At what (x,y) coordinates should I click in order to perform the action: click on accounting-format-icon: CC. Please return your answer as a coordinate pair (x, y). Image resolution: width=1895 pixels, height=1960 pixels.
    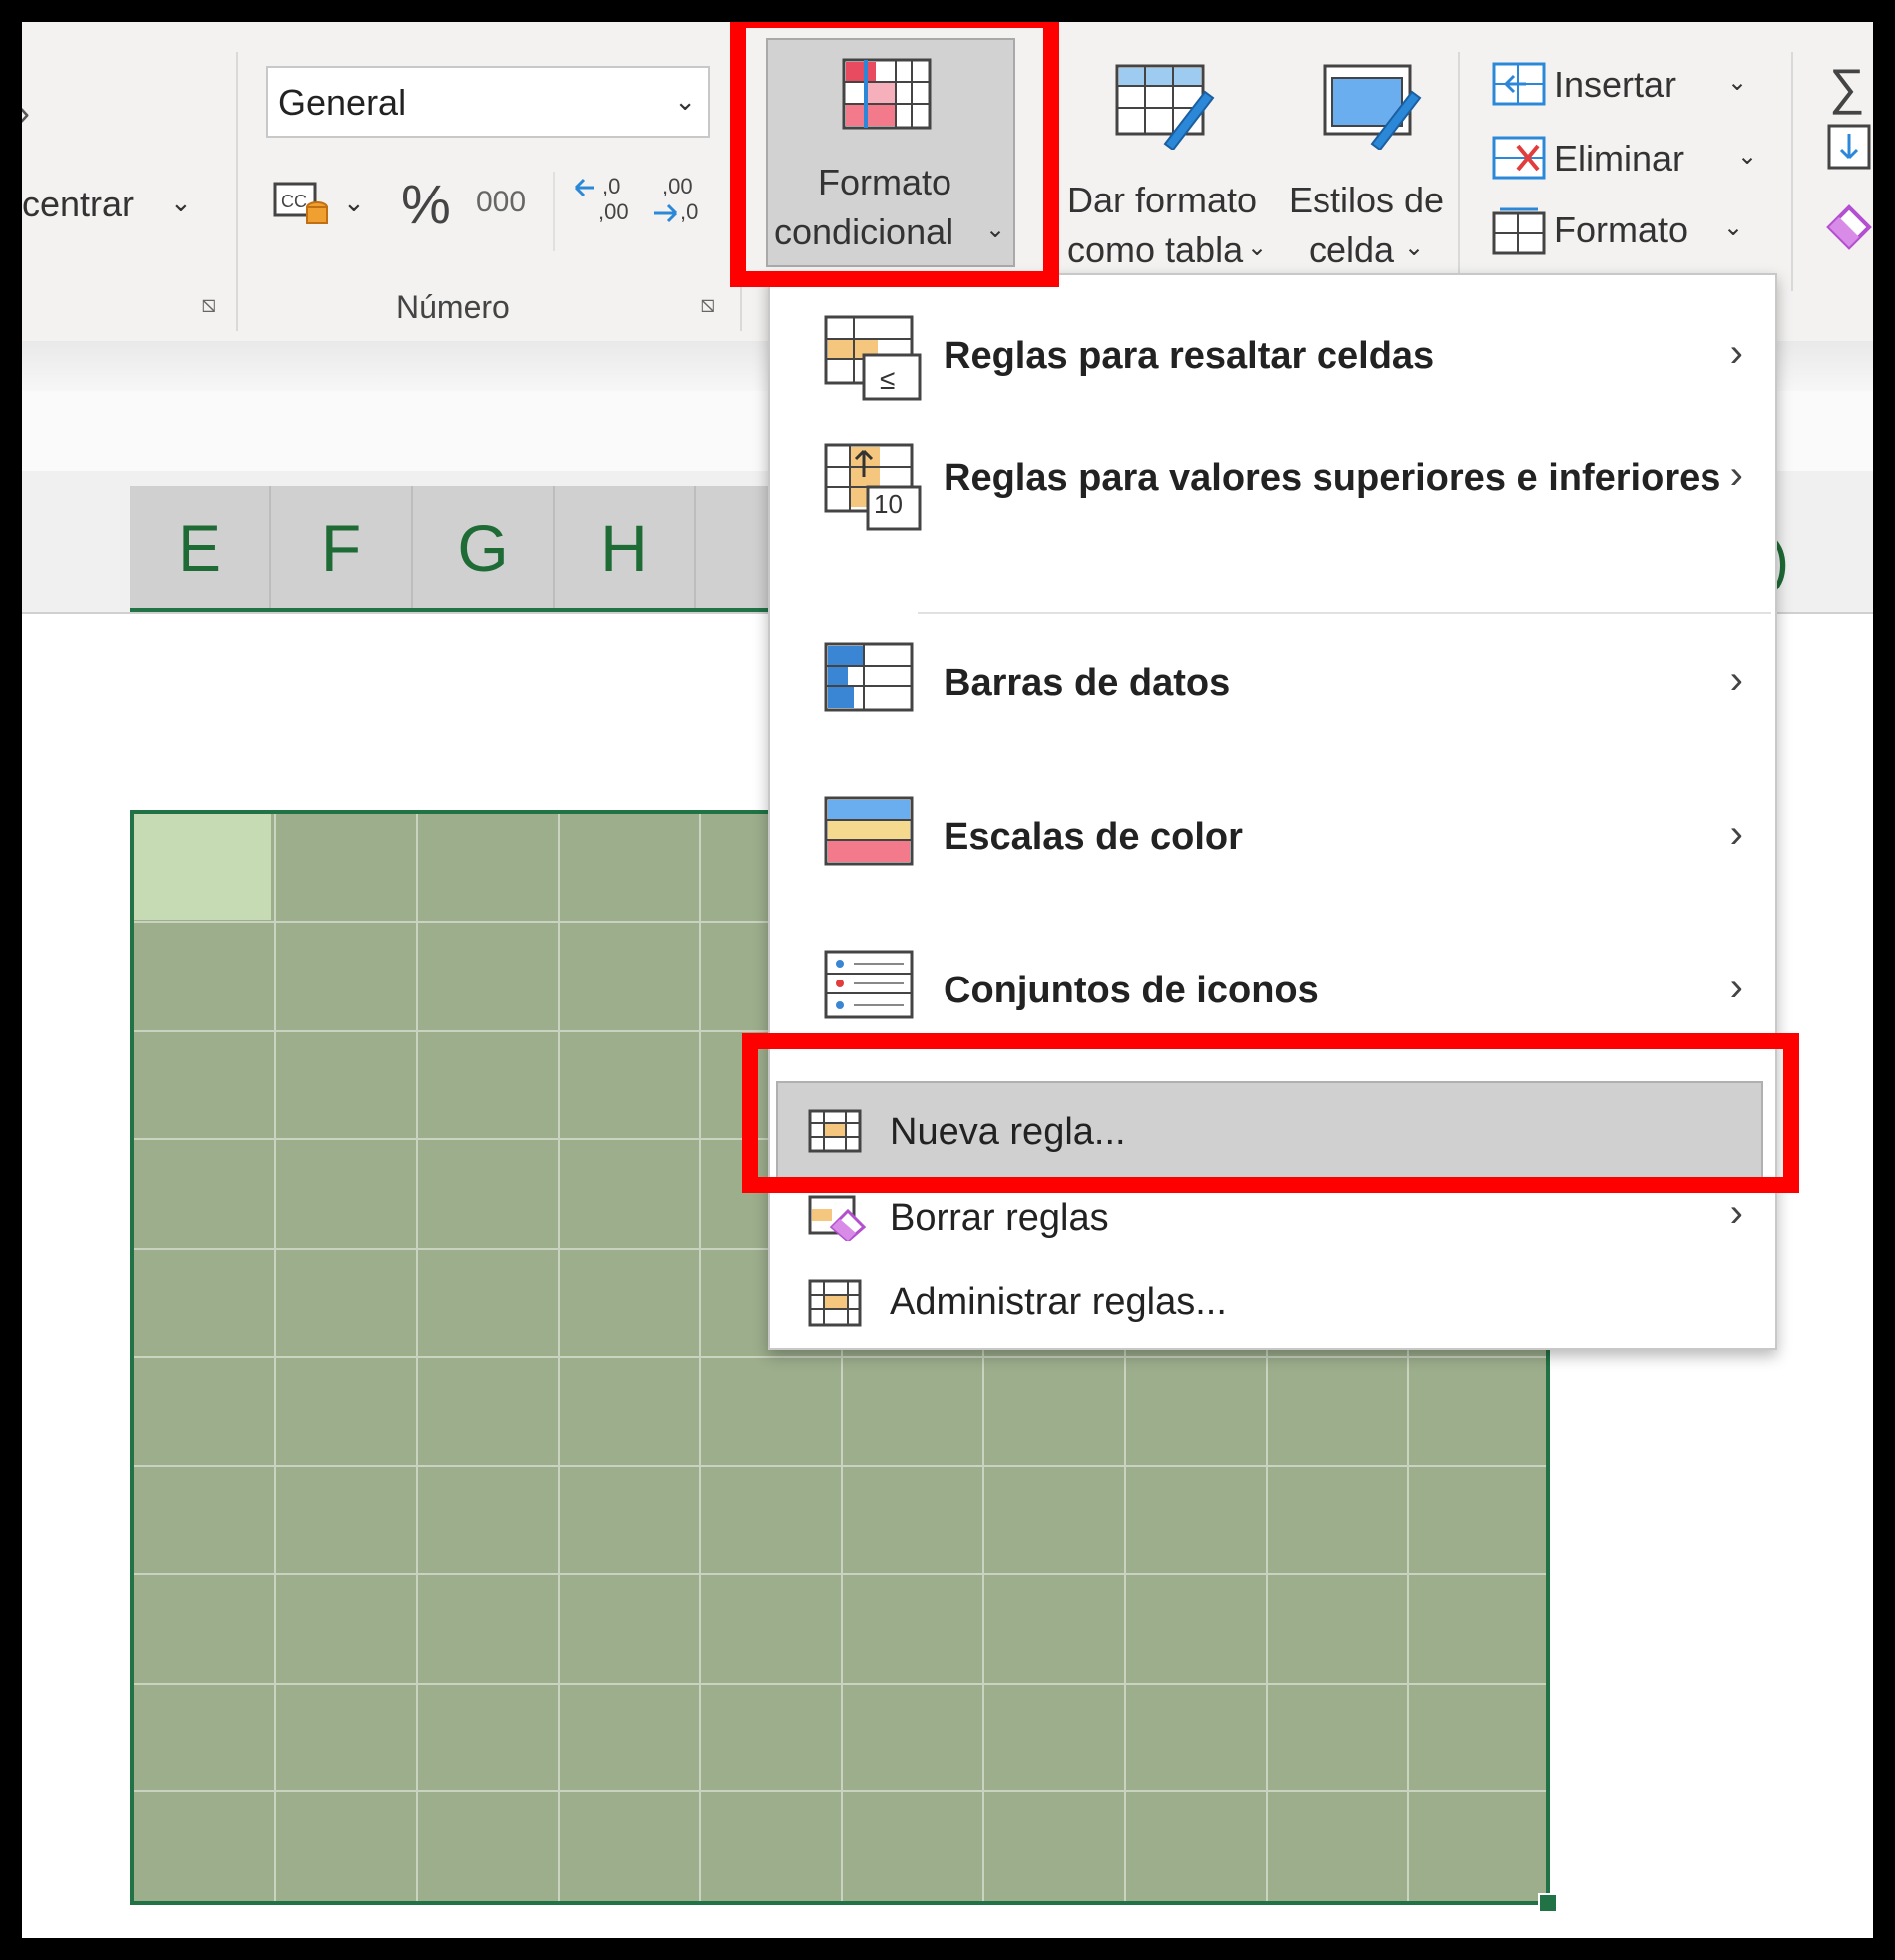
    Looking at the image, I should click on (302, 205).